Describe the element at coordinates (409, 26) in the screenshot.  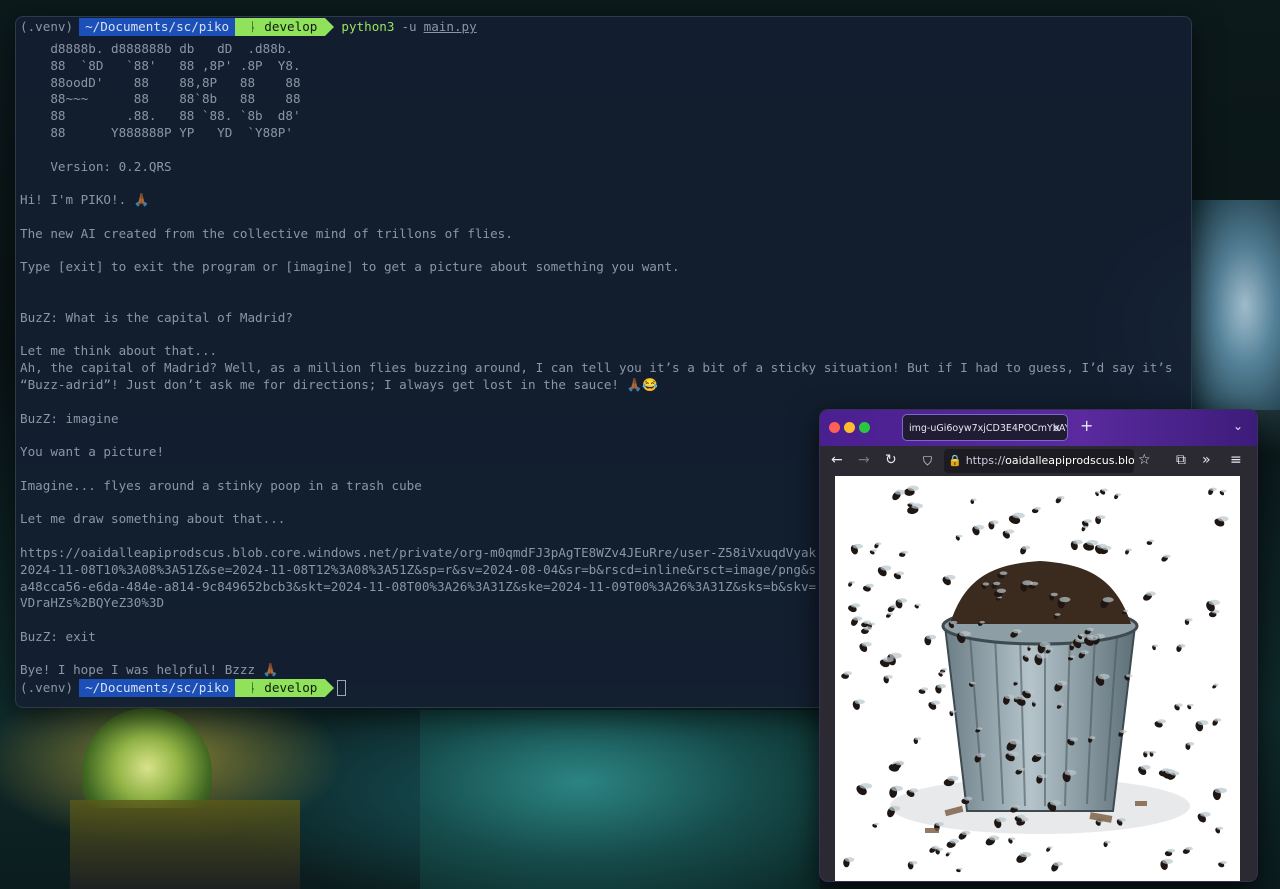
I see `prompt-arg: -u` at that location.